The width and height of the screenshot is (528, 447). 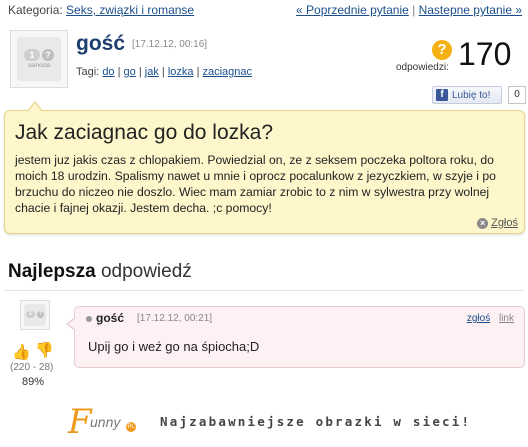 I want to click on avatar-placeholder-icon: 1?, so click(x=35, y=315).